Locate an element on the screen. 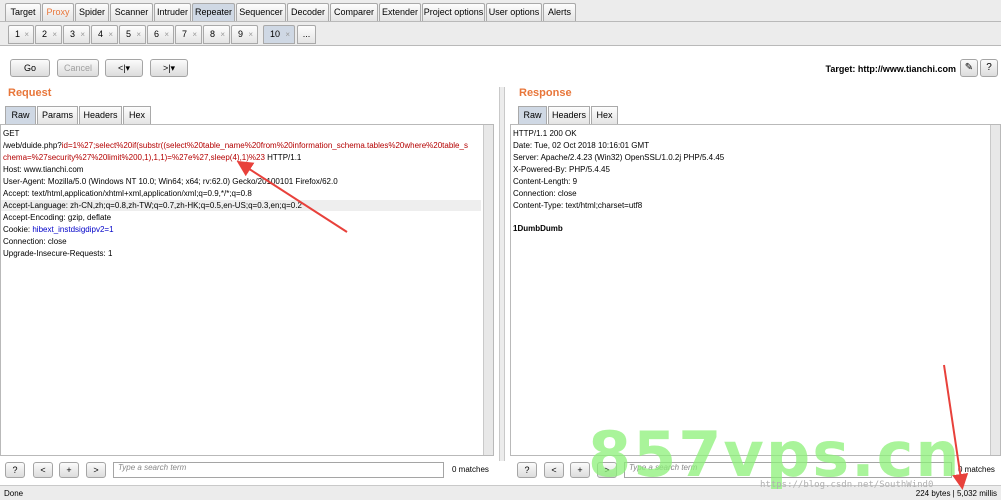 Image resolution: width=1001 pixels, height=500 pixels. credit-text: https://blog.csdn.net/SouthWind0 is located at coordinates (847, 485).